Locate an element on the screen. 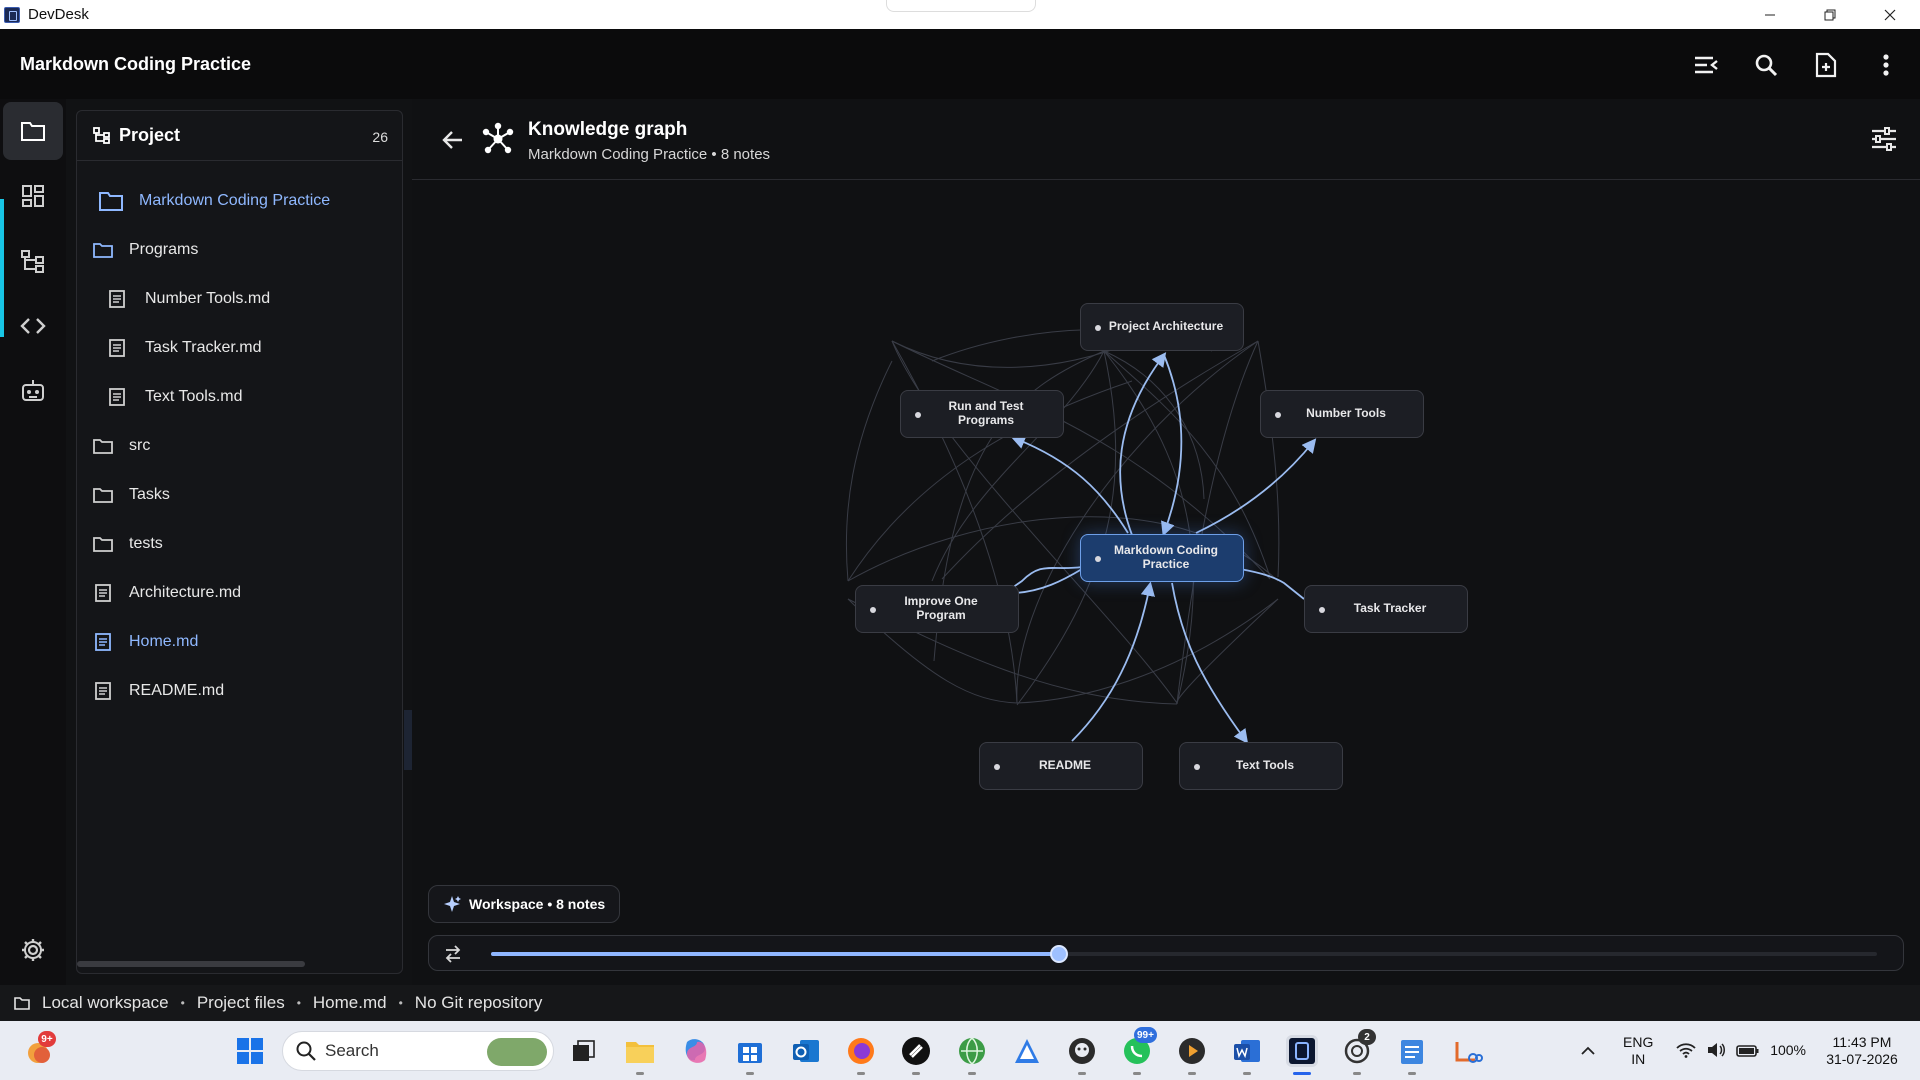  tree-item-text-tools: Text Tools.md is located at coordinates (239, 397).